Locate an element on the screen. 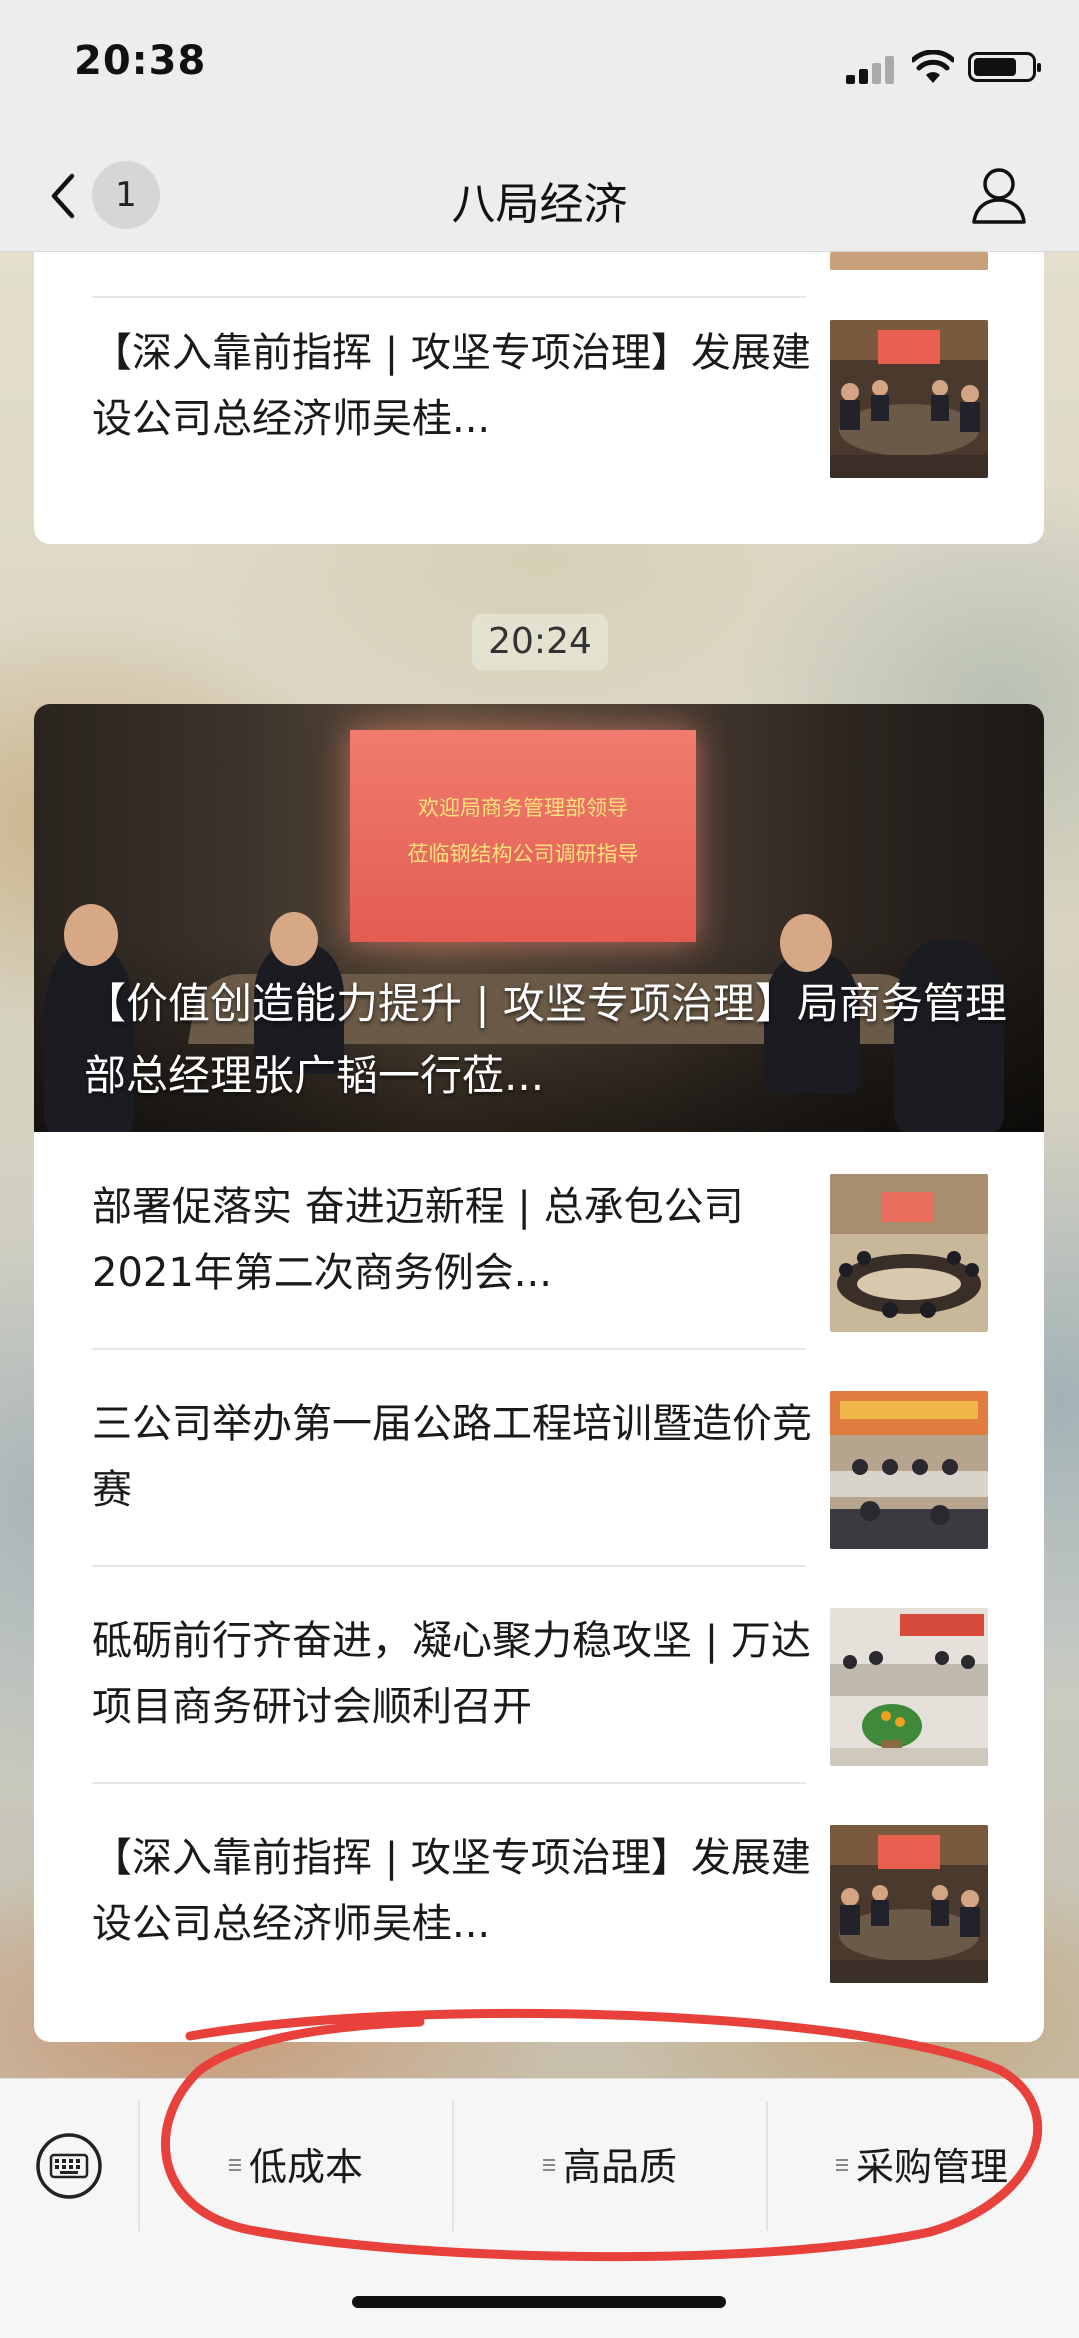  menu-item-label: 低成本 is located at coordinates (305, 2167).